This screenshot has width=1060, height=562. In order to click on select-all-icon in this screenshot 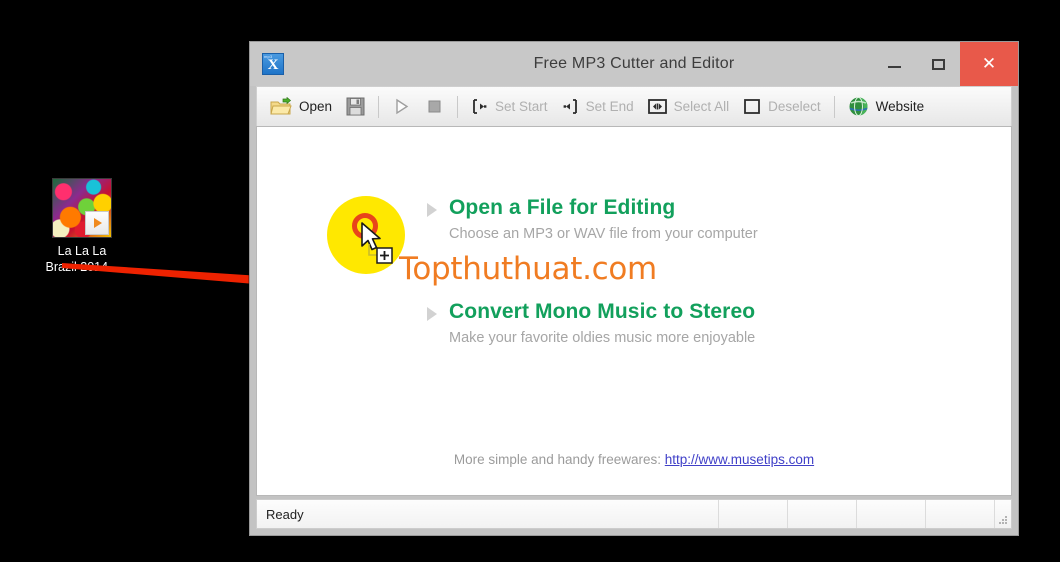, I will do `click(657, 106)`.